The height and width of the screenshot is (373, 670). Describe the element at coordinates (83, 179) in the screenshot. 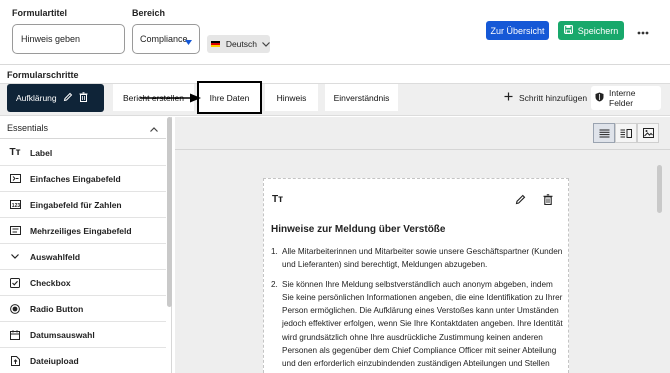

I see `sidebar-item-input-field: Einfaches Eingabefeld` at that location.